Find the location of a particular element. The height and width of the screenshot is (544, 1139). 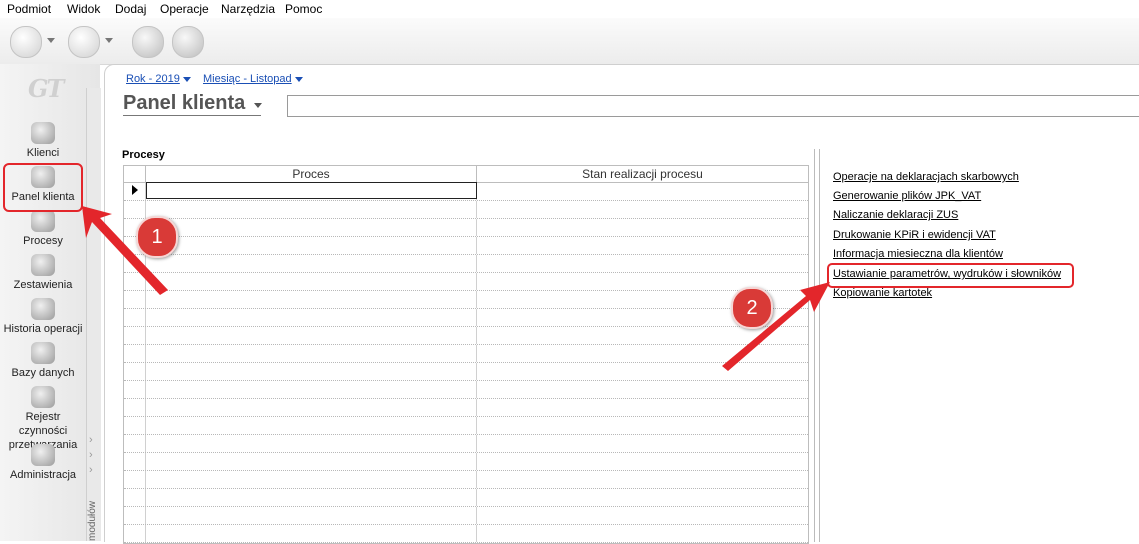

annotation-badge-2: 2 is located at coordinates (752, 308).